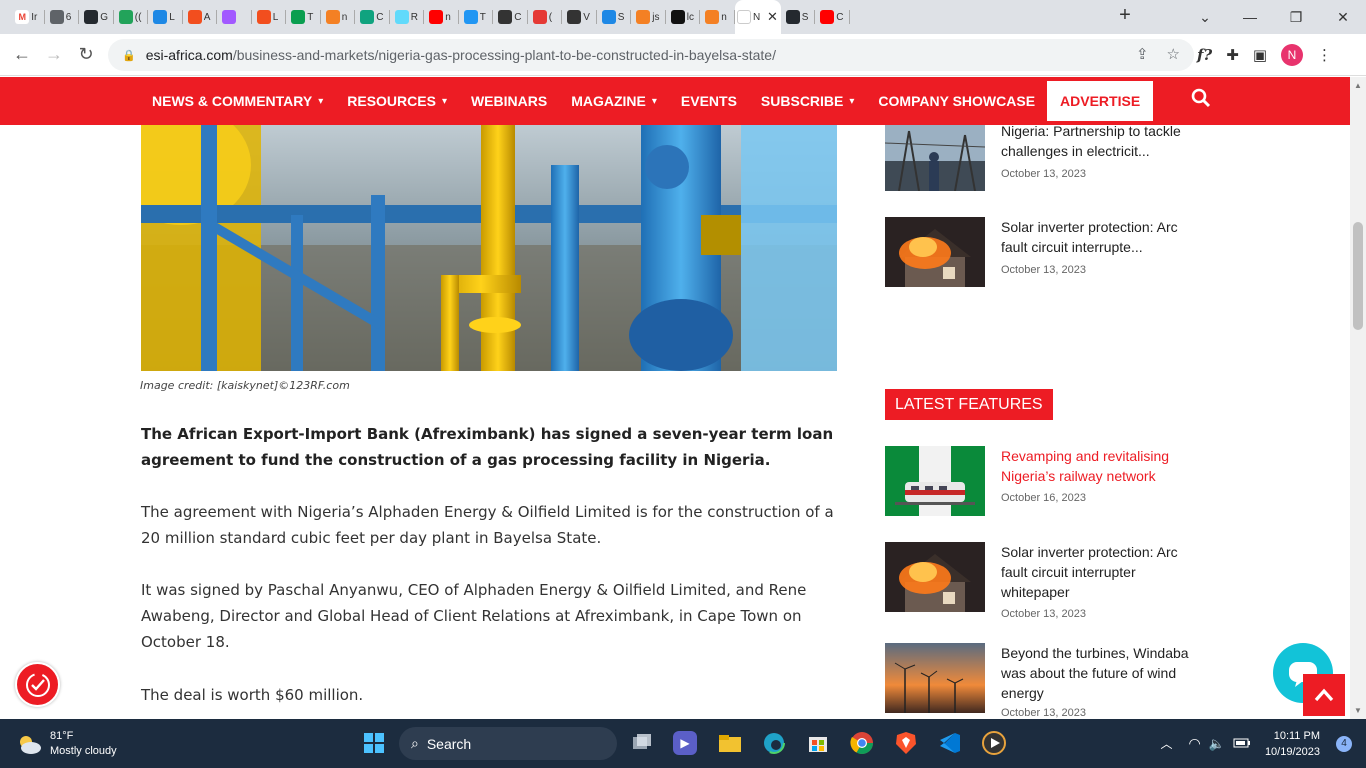  I want to click on messenger-icon, so click(160, 17).